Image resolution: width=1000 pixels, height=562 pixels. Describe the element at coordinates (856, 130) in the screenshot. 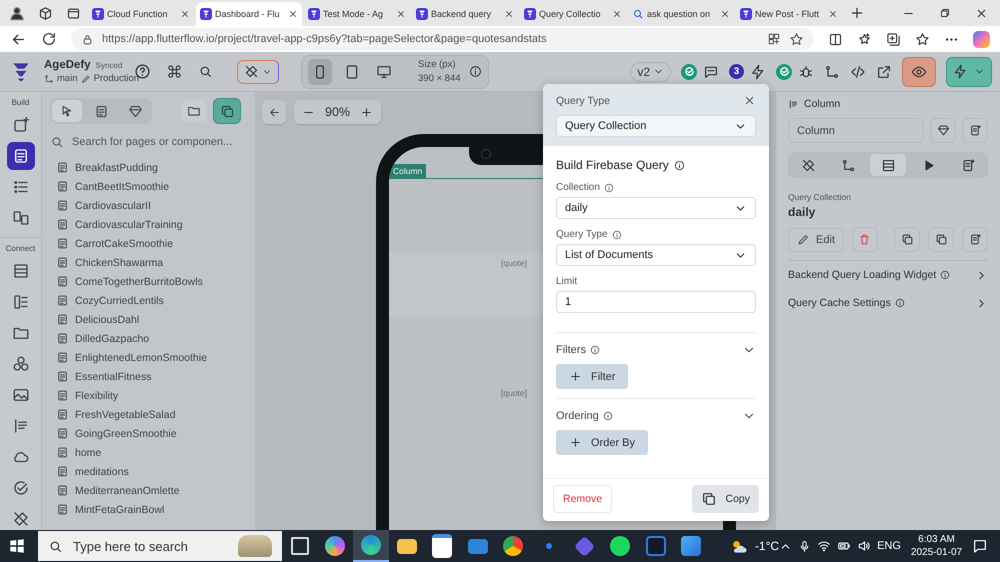

I see `name-field: Column` at that location.